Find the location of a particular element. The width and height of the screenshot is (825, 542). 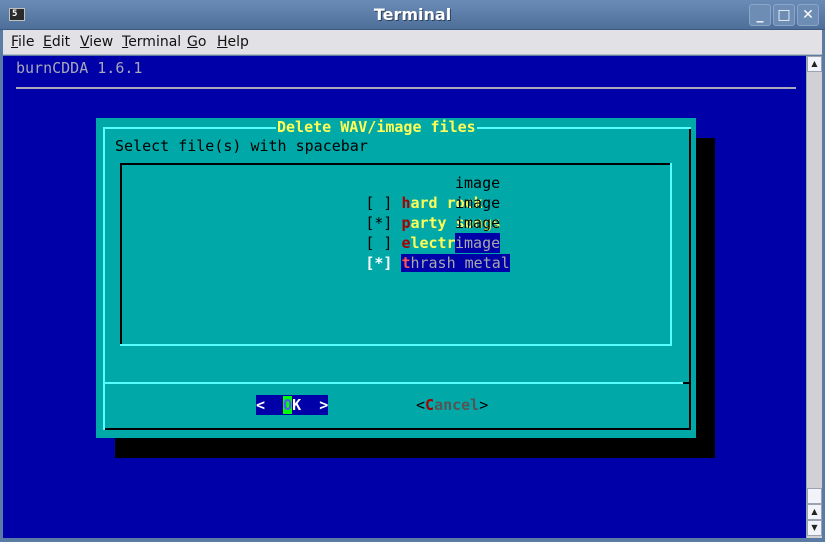

cancel-hotkey: C is located at coordinates (430, 405).